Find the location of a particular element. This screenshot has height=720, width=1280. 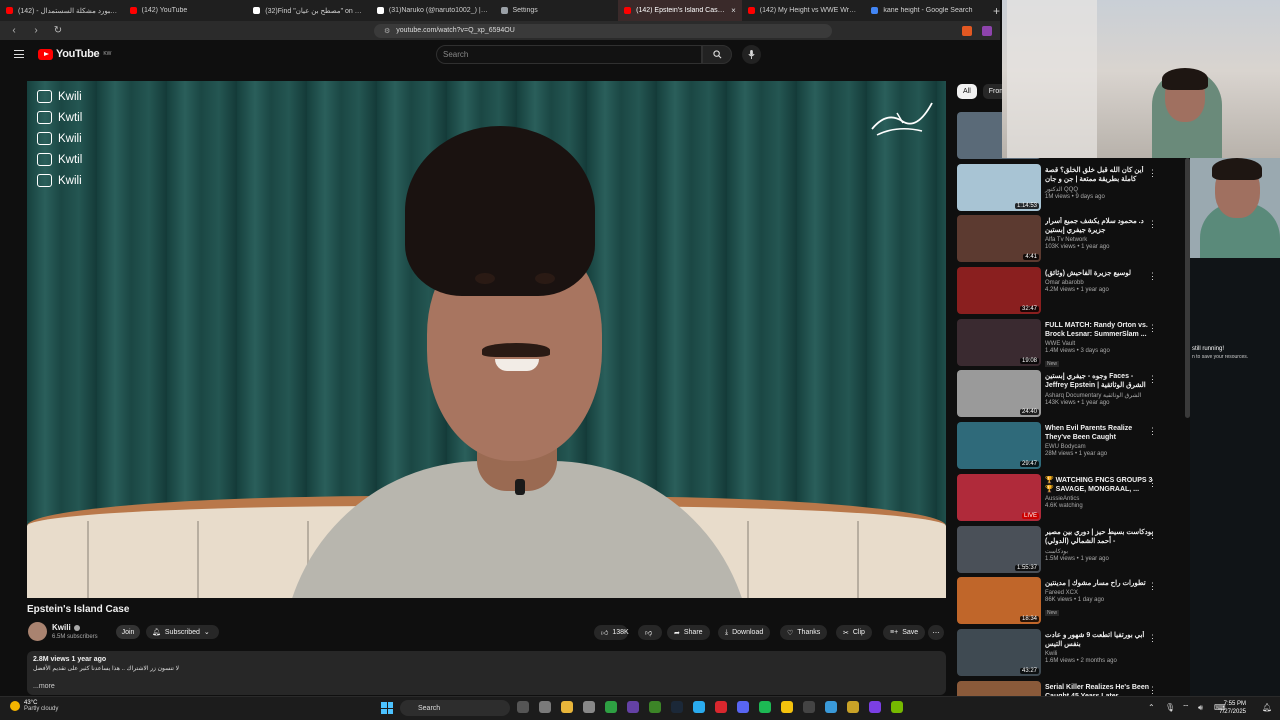

clock: 7:55 PM 7/27/2025 is located at coordinates (1232, 708).